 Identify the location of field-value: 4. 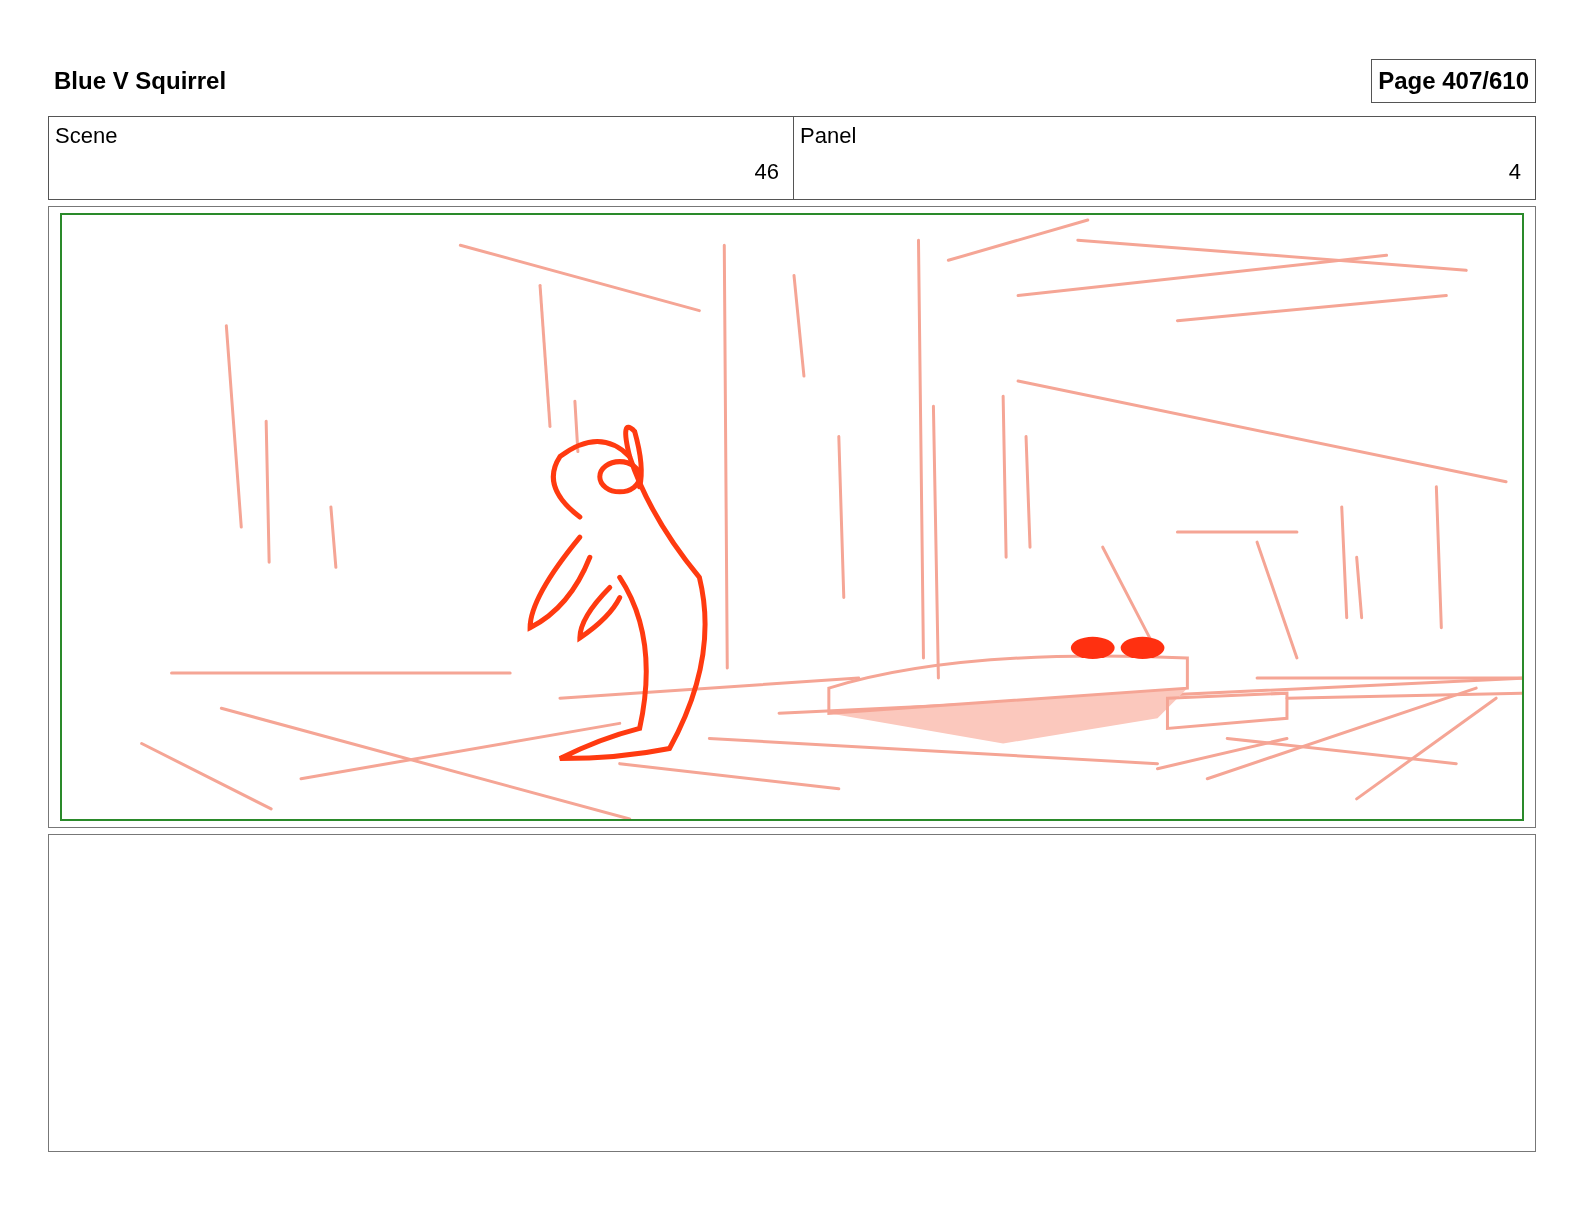
(1514, 172).